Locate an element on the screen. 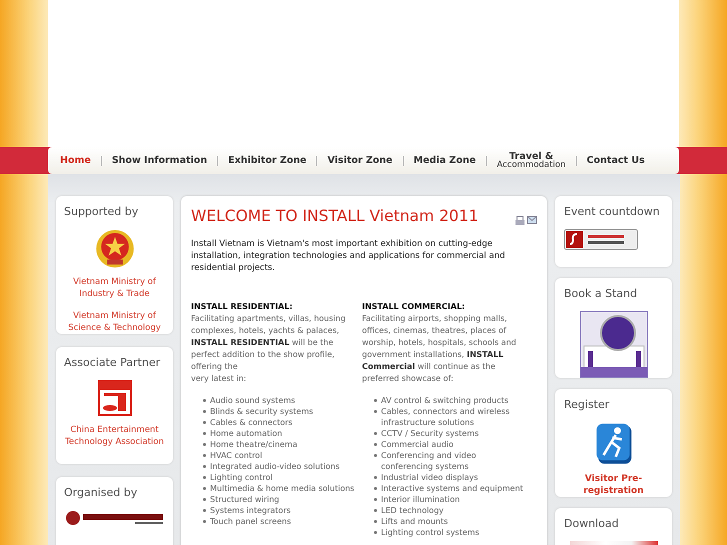 The height and width of the screenshot is (545, 727). list-item: AV control & switching products is located at coordinates (444, 400).